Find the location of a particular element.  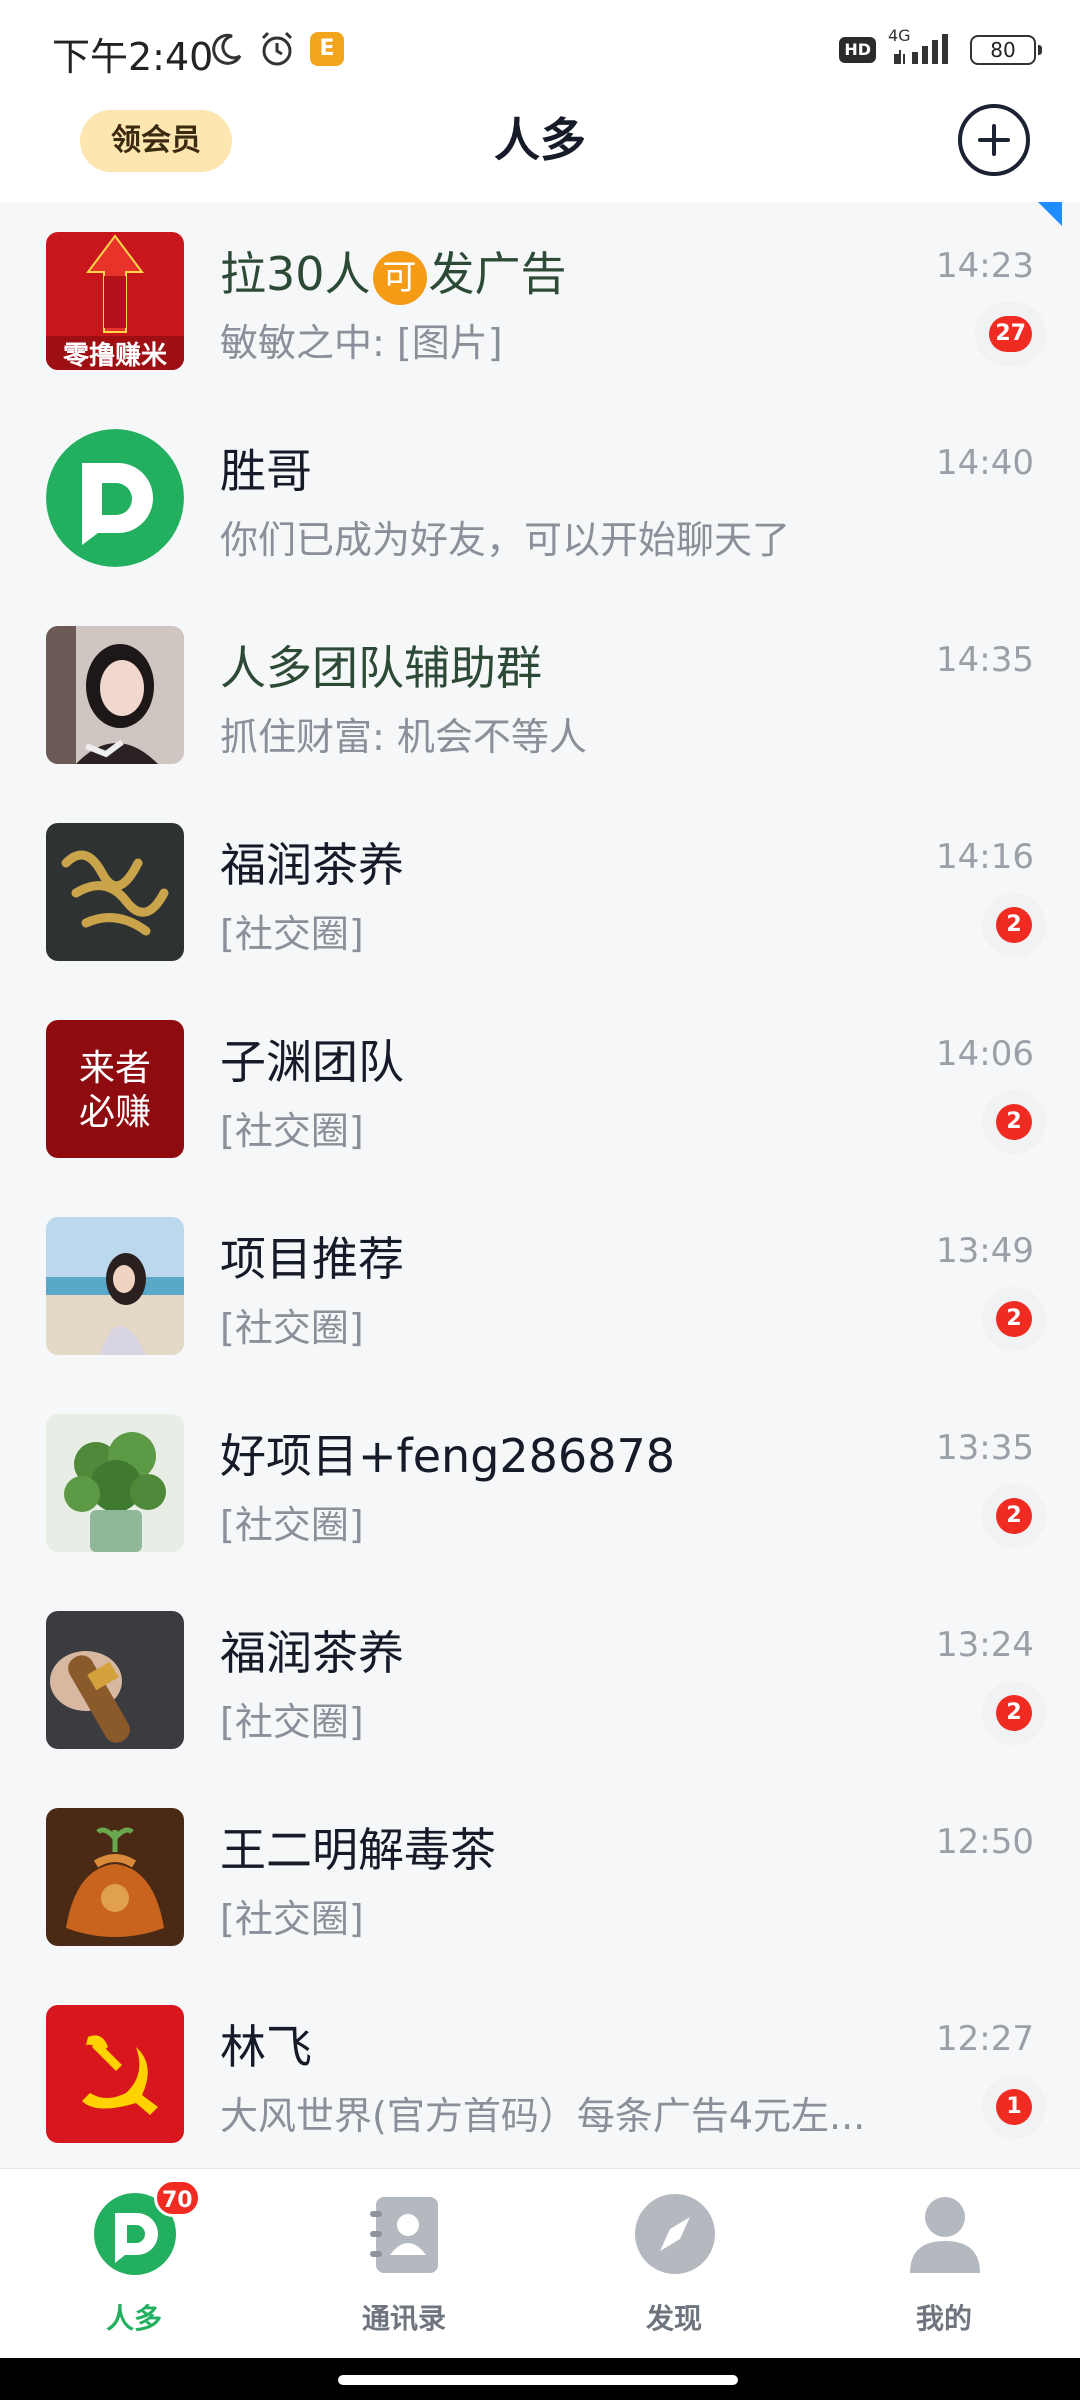

chat-time: 12:27 is located at coordinates (985, 2039).